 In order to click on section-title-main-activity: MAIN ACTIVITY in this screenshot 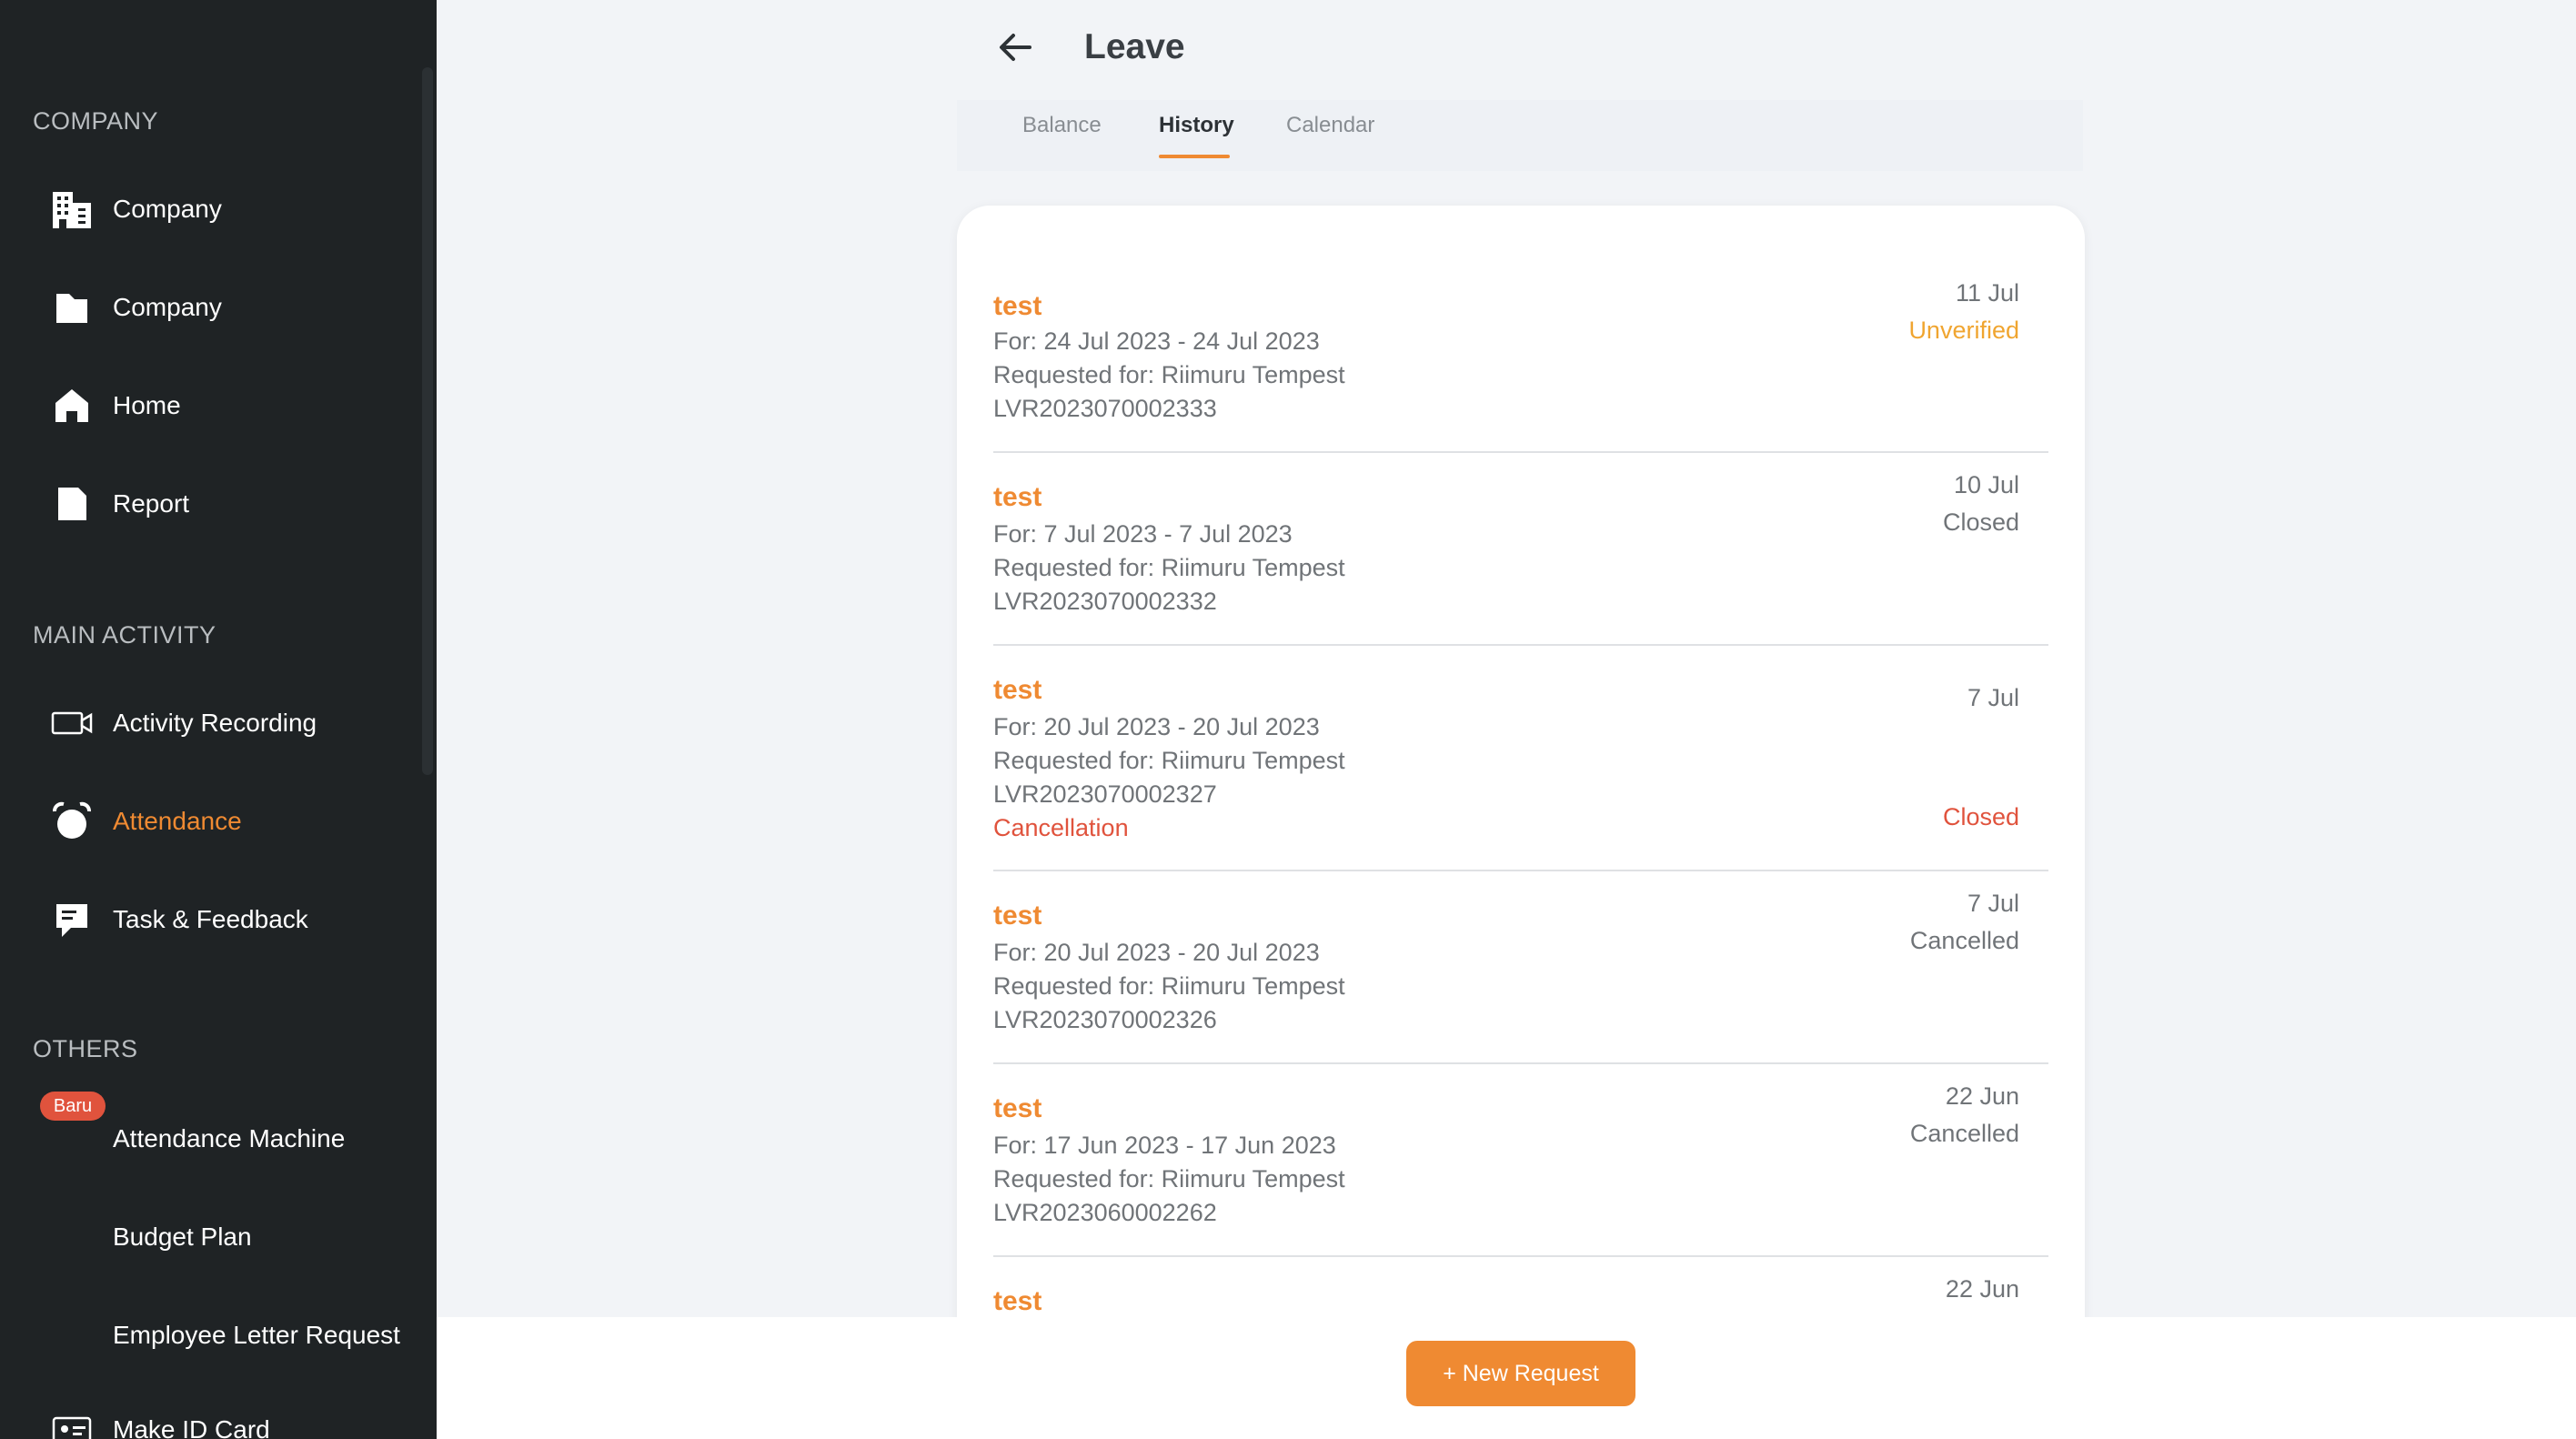, I will do `click(124, 635)`.